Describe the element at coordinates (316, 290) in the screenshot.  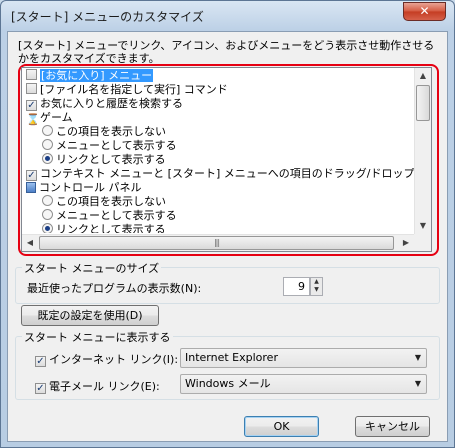
I see `spin-down-icon: ▼` at that location.